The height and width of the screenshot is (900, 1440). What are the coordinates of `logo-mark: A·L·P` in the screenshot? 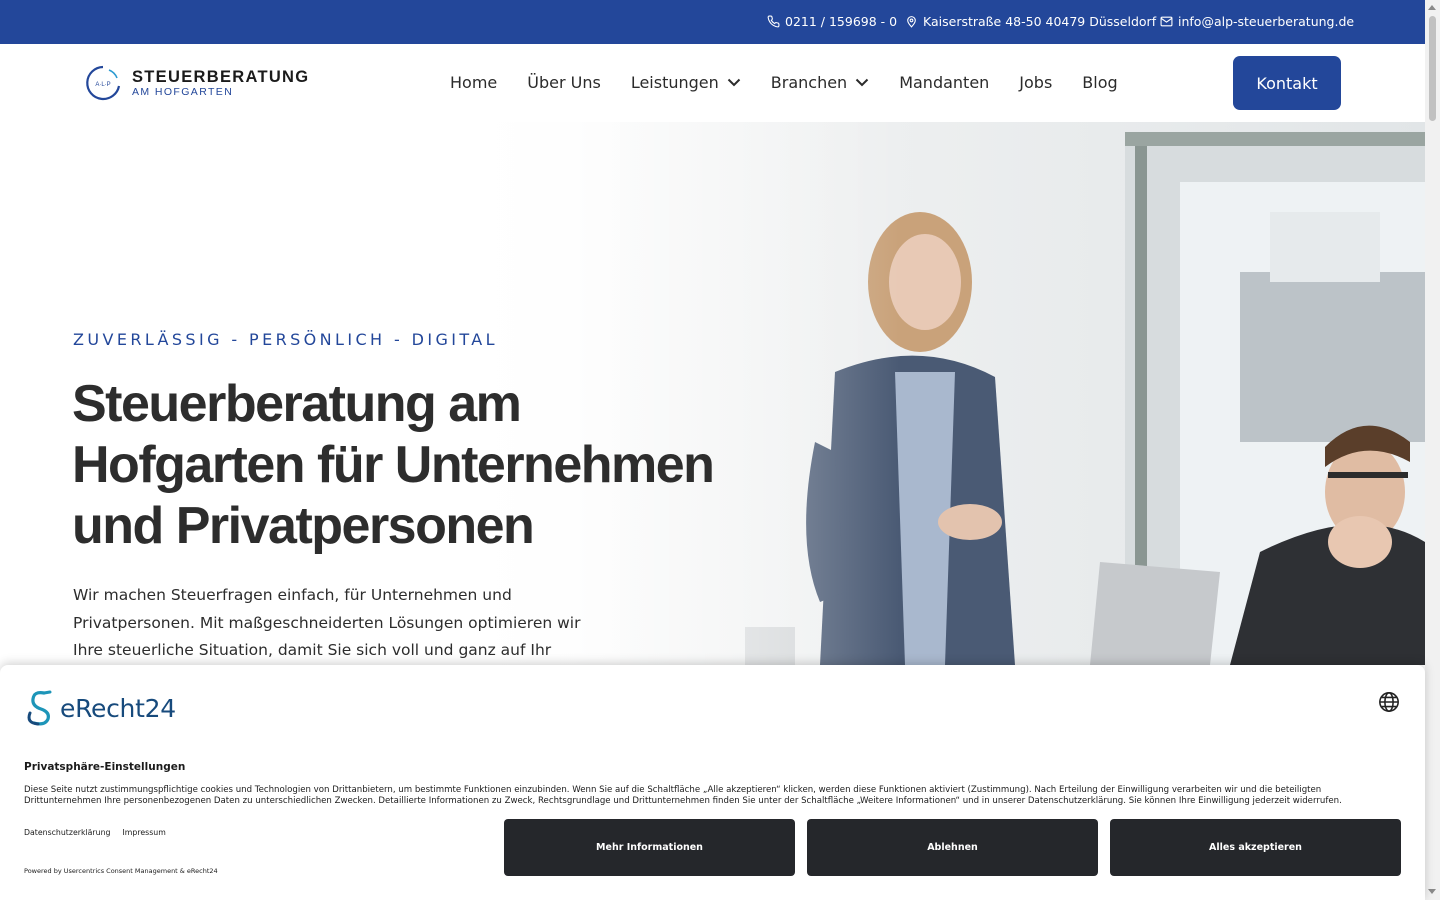 It's located at (103, 83).